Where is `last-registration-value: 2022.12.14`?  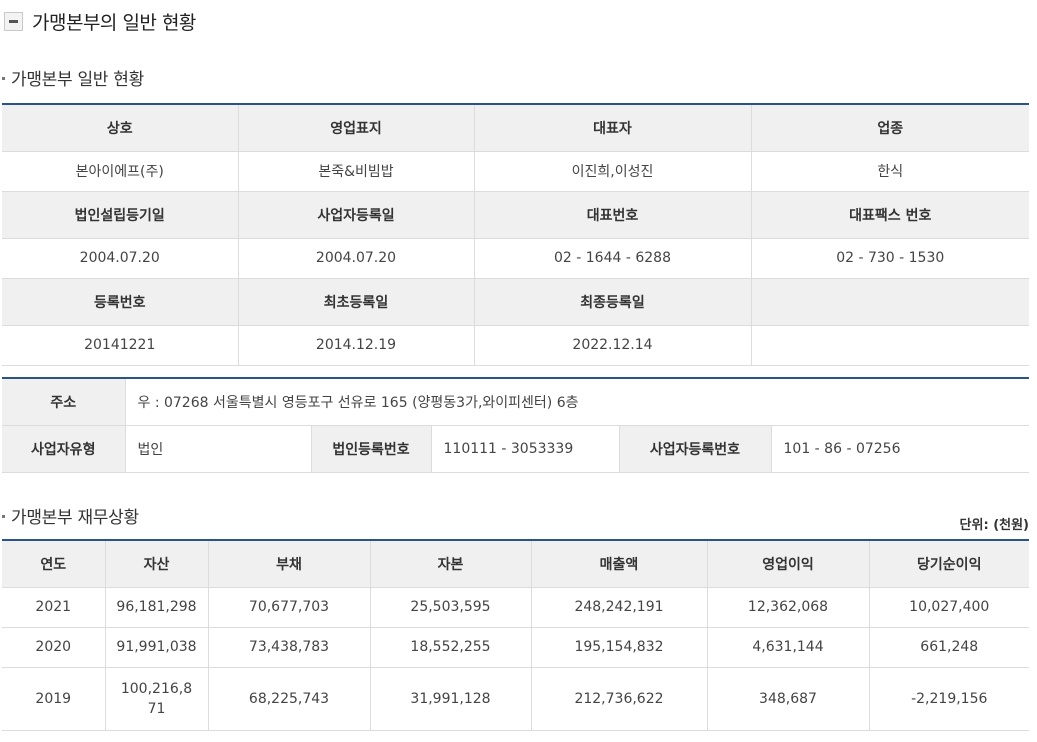
last-registration-value: 2022.12.14 is located at coordinates (613, 345).